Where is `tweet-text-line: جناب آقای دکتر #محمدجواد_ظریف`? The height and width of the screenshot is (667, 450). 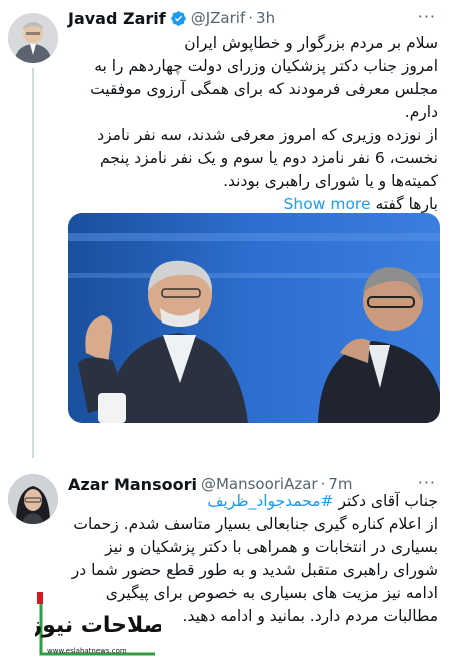 tweet-text-line: جناب آقای دکتر #محمدجواد_ظریف is located at coordinates (253, 501).